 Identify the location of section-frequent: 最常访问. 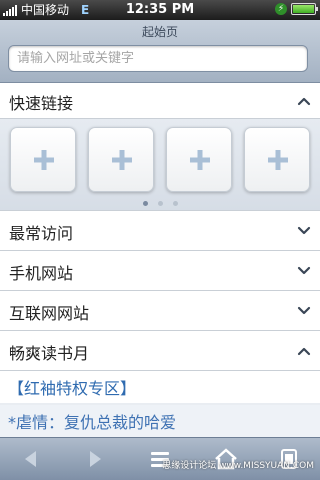
(160, 231).